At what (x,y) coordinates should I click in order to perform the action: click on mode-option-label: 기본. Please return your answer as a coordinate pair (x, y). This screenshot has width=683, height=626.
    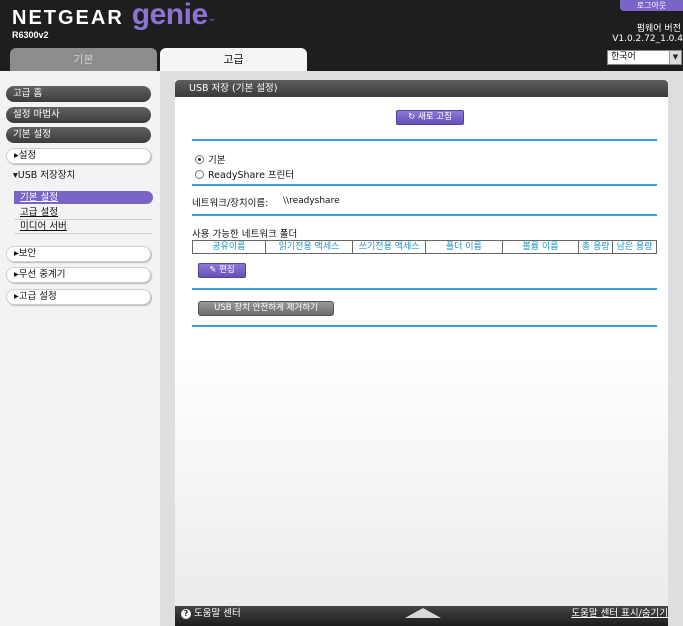
    Looking at the image, I should click on (217, 160).